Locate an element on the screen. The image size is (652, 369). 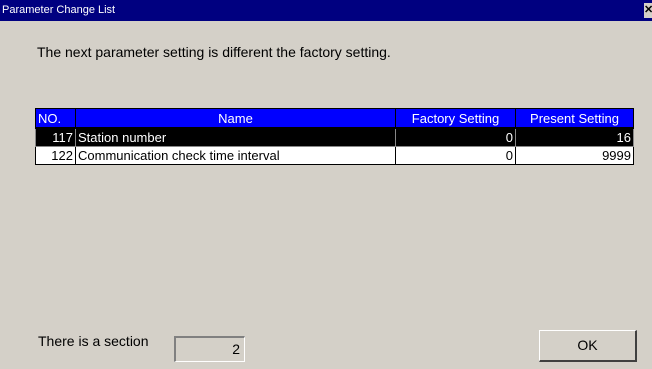
table-header-row: NO. Name Factory Setting Present Setting is located at coordinates (334, 118).